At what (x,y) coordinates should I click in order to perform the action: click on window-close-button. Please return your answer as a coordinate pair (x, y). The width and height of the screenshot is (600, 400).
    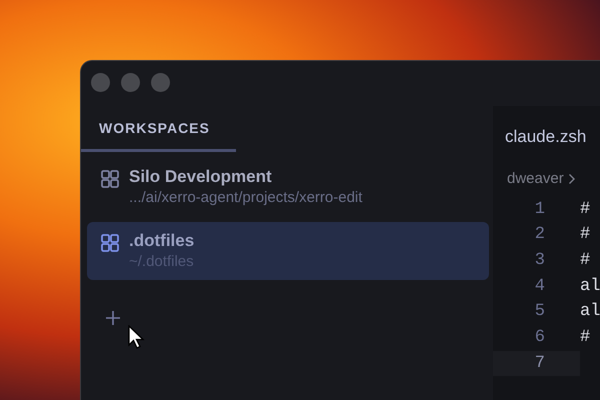
    Looking at the image, I should click on (100, 82).